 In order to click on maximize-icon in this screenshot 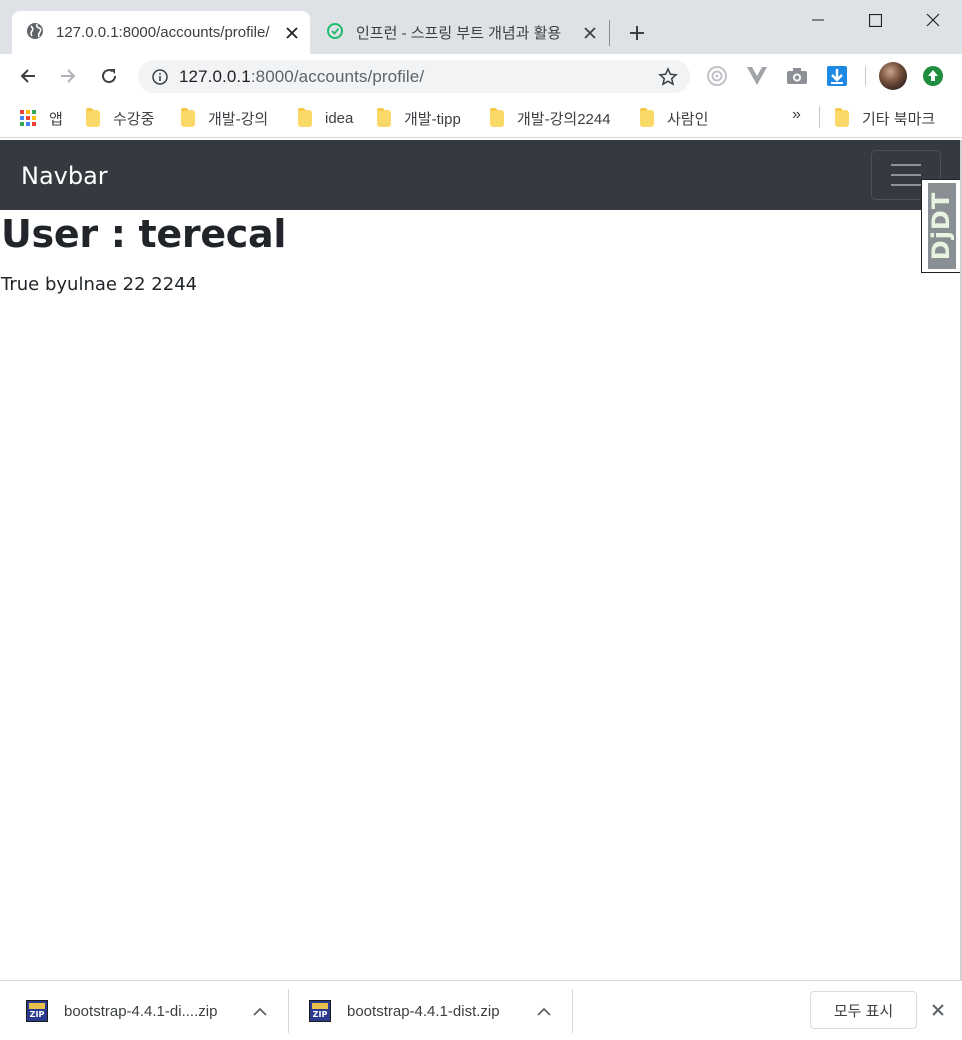, I will do `click(875, 20)`.